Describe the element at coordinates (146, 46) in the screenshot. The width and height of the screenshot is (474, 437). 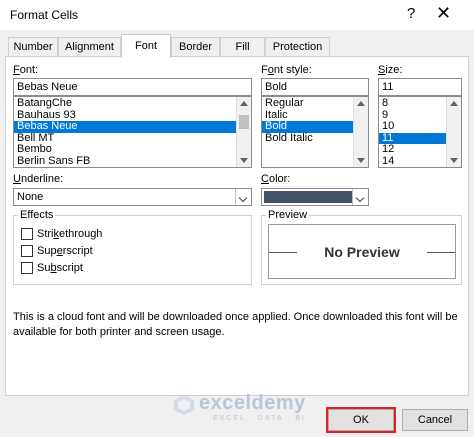
I see `tab-font: Font` at that location.